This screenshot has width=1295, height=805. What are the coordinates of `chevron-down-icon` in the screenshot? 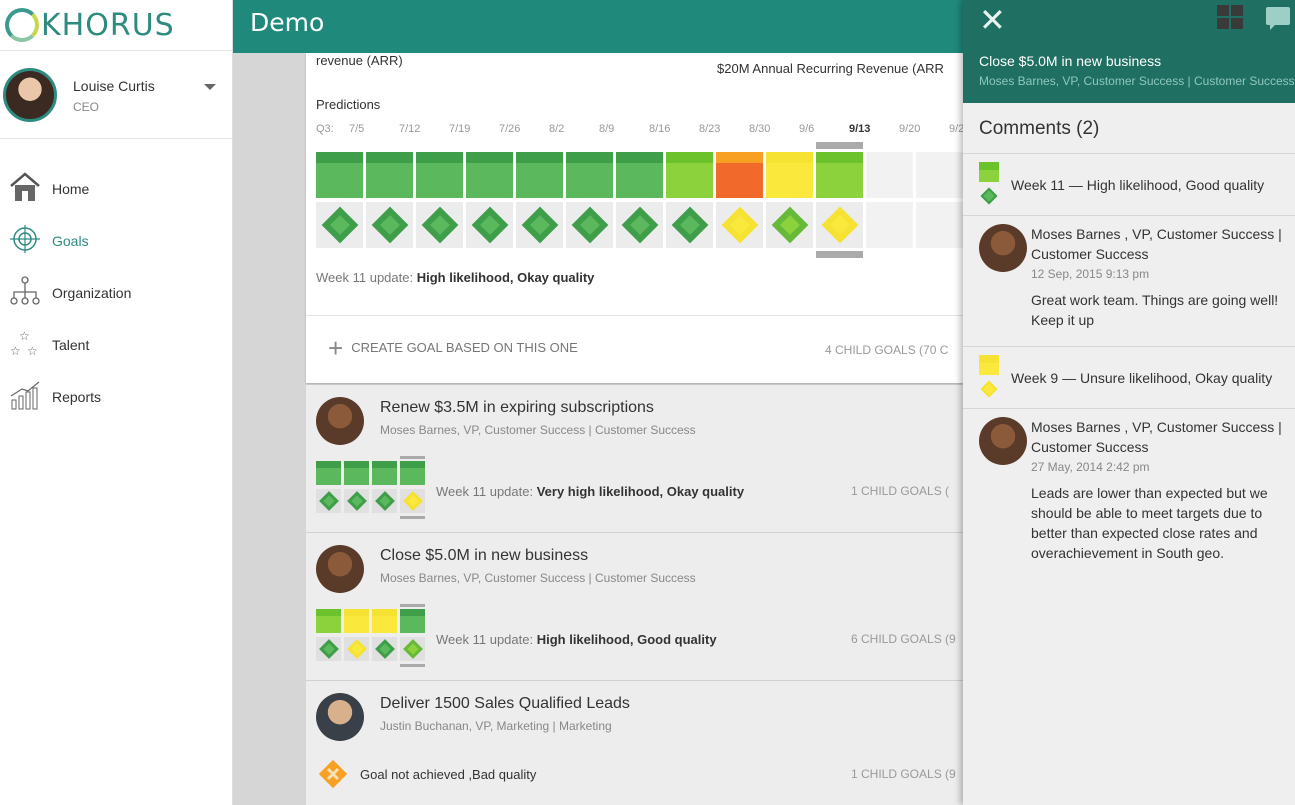 It's located at (210, 87).